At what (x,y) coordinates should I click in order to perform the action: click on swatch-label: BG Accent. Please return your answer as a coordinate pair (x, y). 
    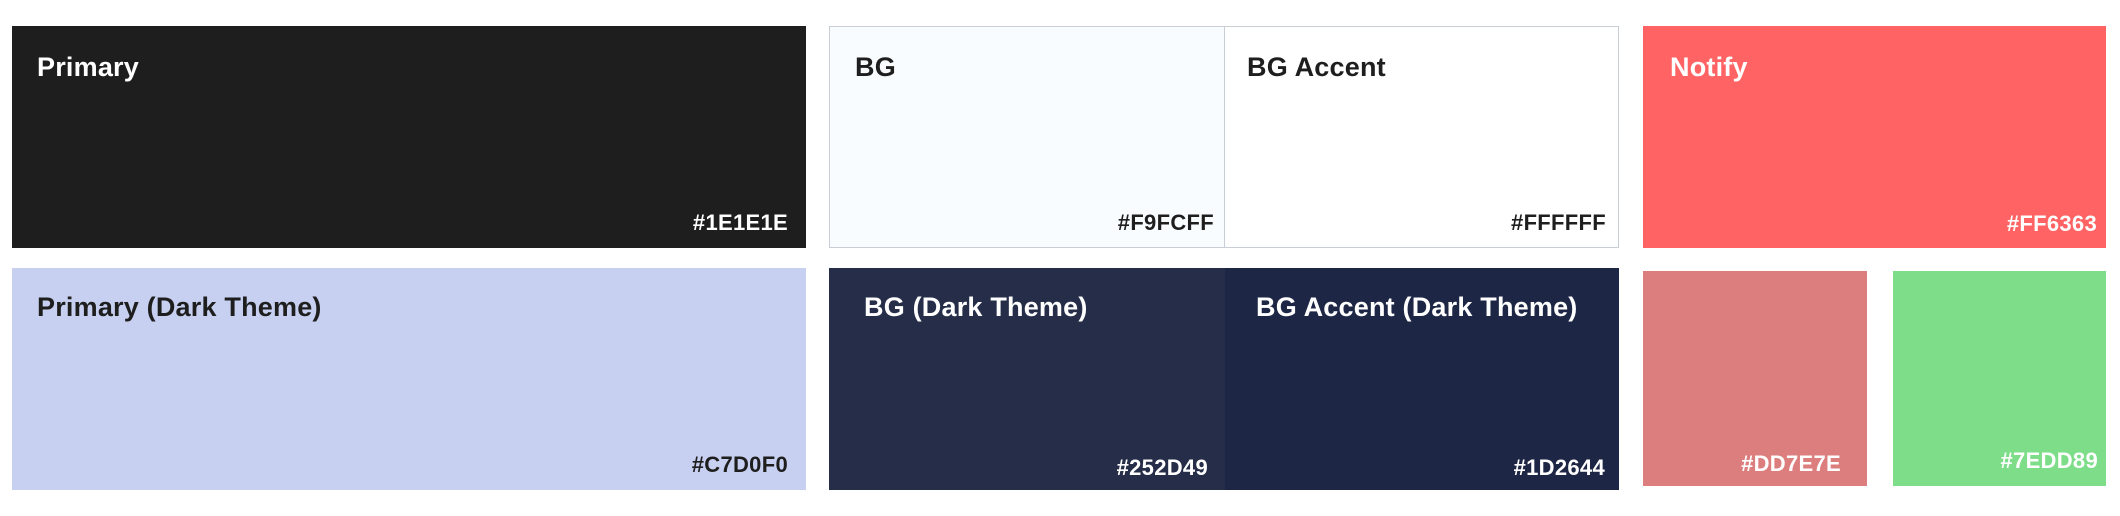
    Looking at the image, I should click on (1316, 67).